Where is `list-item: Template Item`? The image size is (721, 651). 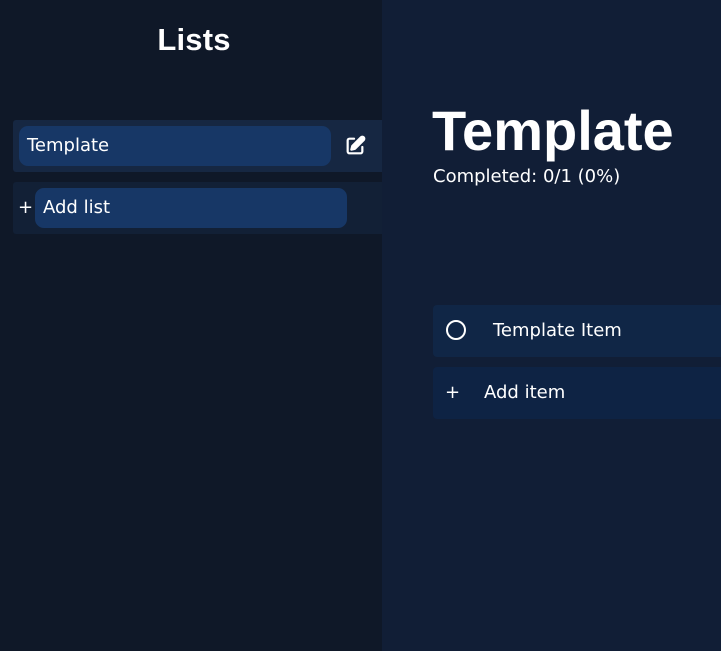 list-item: Template Item is located at coordinates (577, 331).